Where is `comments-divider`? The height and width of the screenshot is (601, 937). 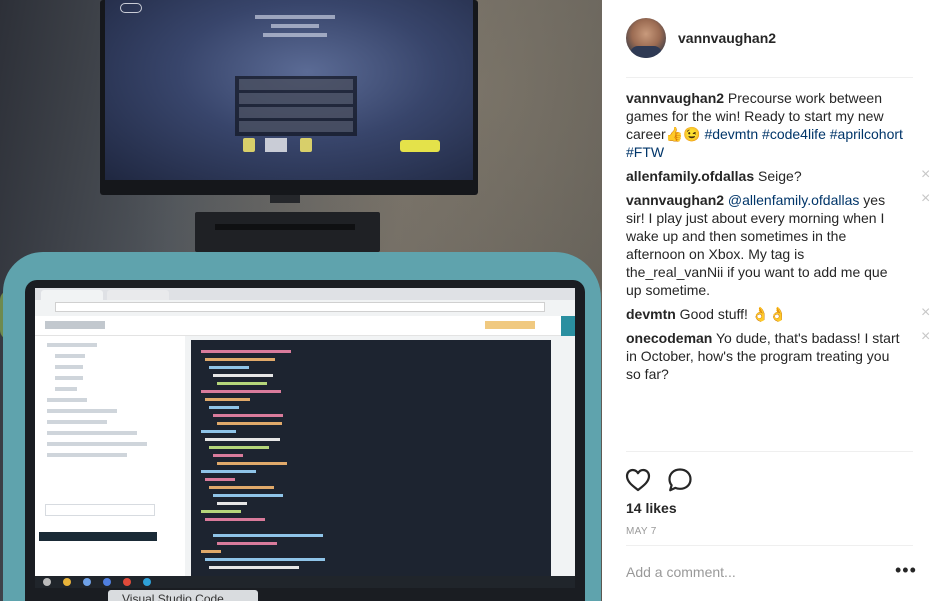 comments-divider is located at coordinates (769, 451).